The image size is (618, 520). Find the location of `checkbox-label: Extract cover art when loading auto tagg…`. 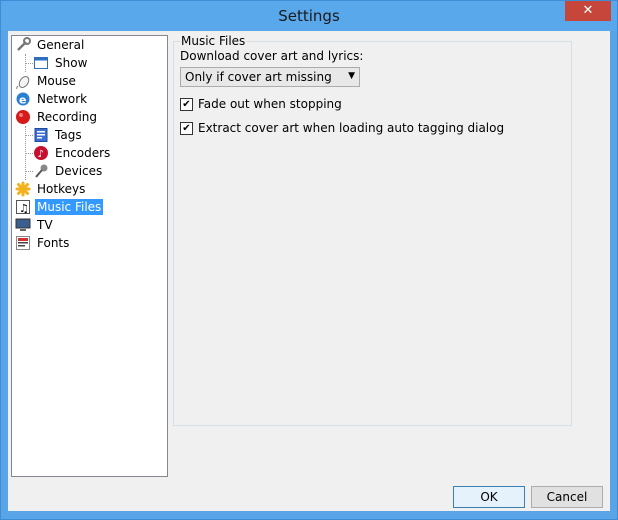

checkbox-label: Extract cover art when loading auto tagg… is located at coordinates (351, 128).